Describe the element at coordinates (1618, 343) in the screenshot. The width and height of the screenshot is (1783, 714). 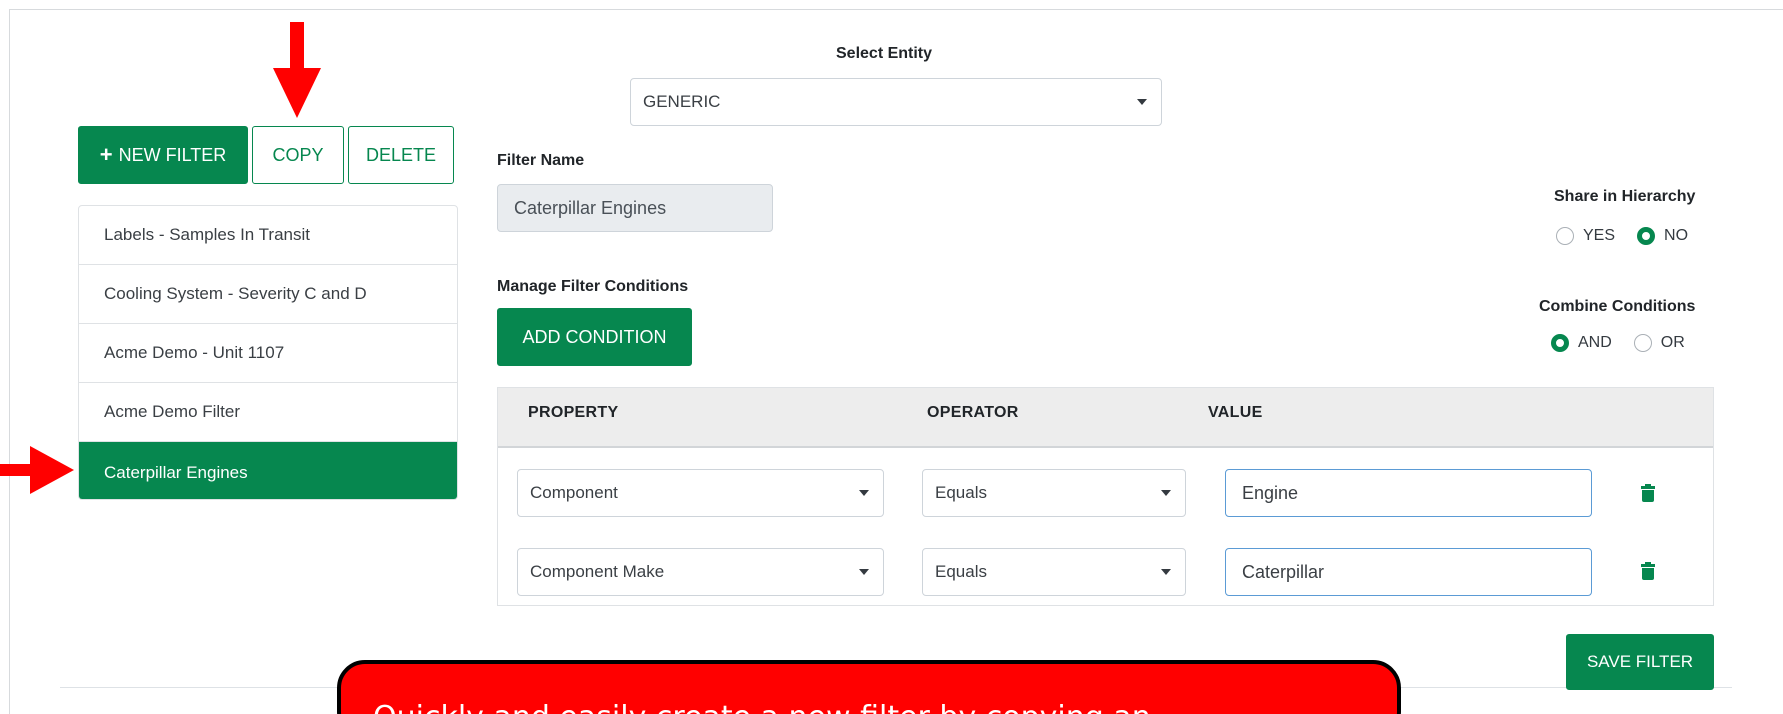
I see `combine-conditions-radio-group: AND OR` at that location.